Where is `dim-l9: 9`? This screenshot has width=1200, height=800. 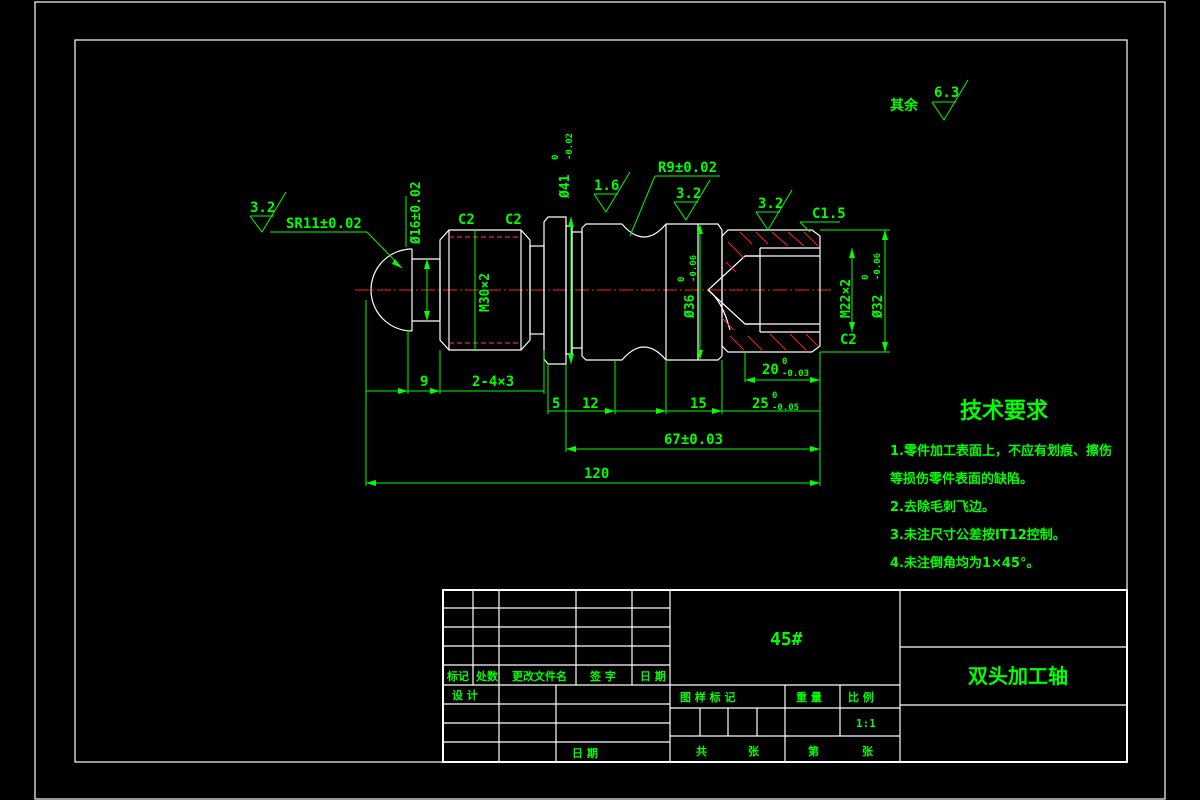
dim-l9: 9 is located at coordinates (424, 382).